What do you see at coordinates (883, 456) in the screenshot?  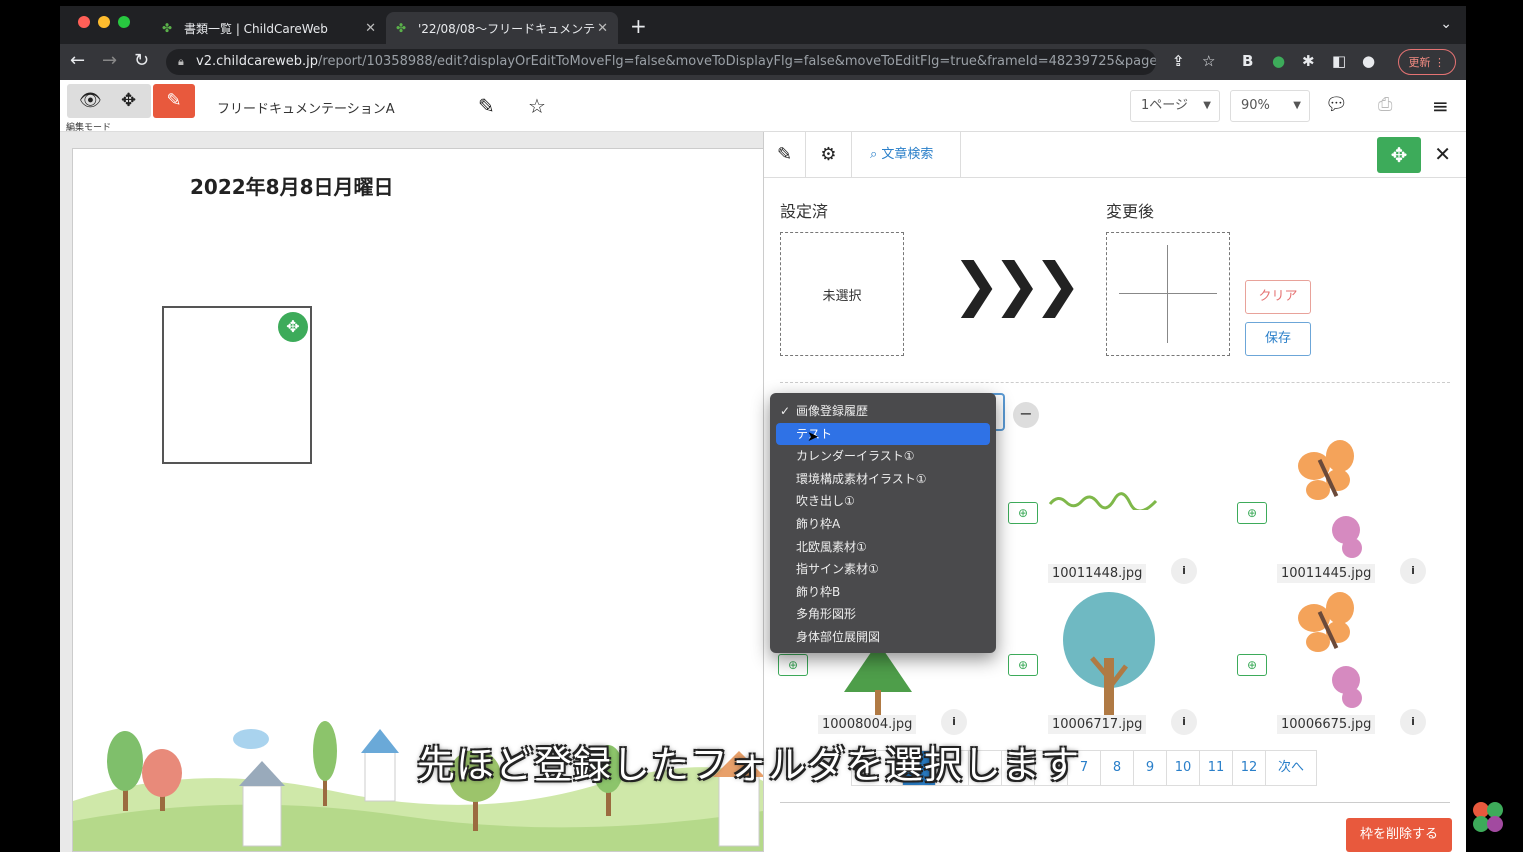 I see `dropdown-option: カレンダーイラスト①` at bounding box center [883, 456].